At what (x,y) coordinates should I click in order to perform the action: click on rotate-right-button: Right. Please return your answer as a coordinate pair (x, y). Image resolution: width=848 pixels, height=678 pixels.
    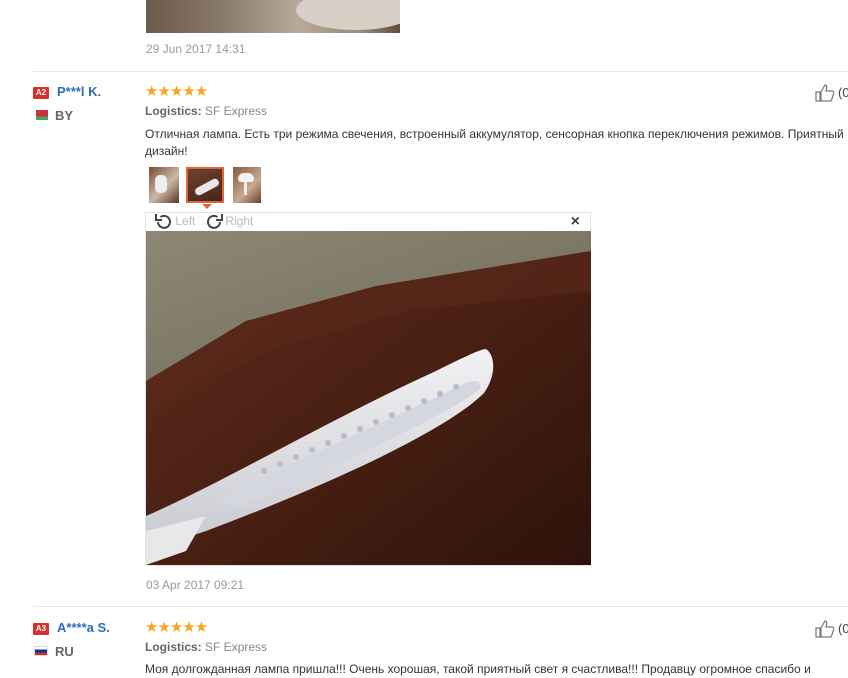
    Looking at the image, I should click on (228, 222).